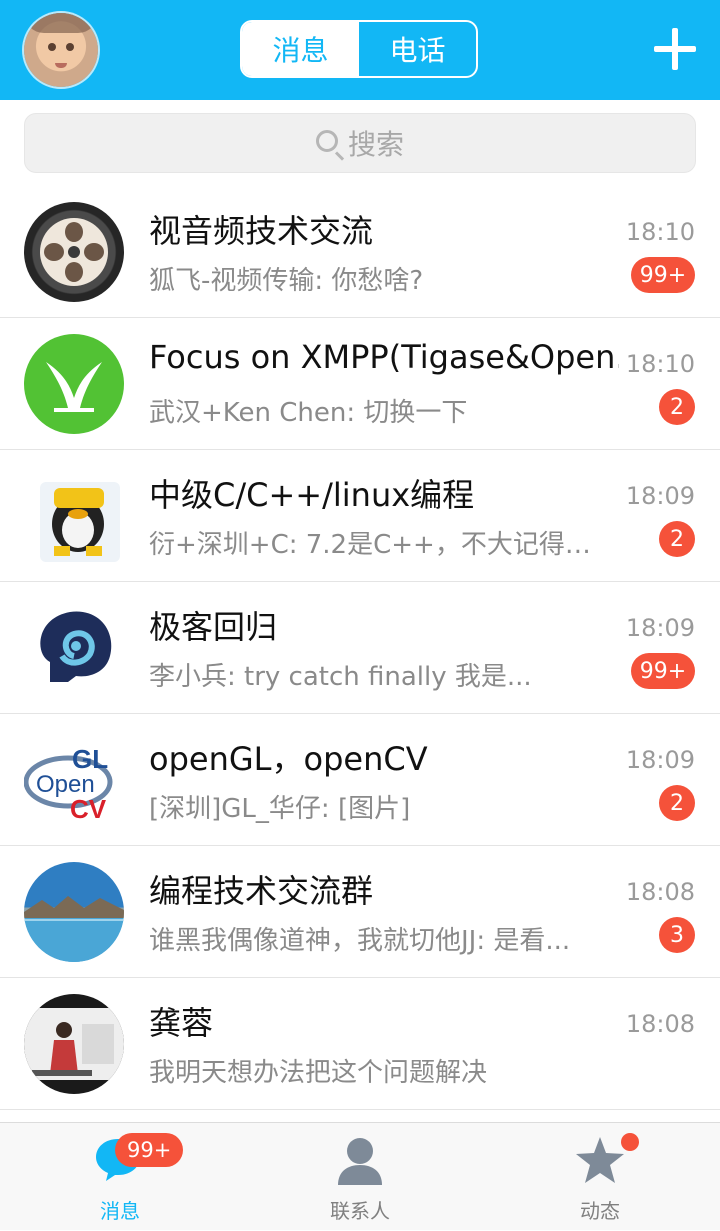 The height and width of the screenshot is (1231, 720). I want to click on message-call-switch: 消息 电话, so click(359, 49).